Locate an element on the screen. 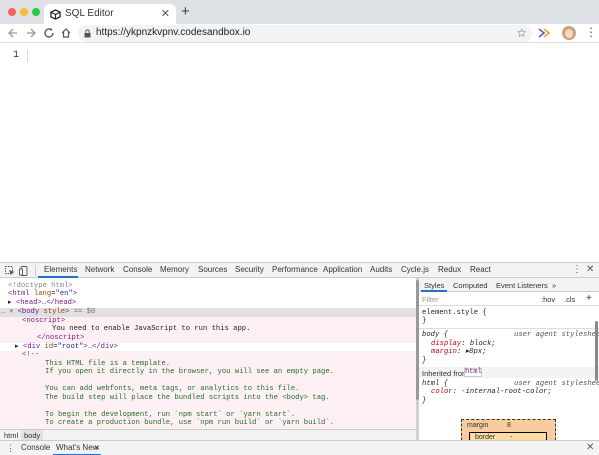 The width and height of the screenshot is (599, 455). more-tabs-icon: » is located at coordinates (554, 285).